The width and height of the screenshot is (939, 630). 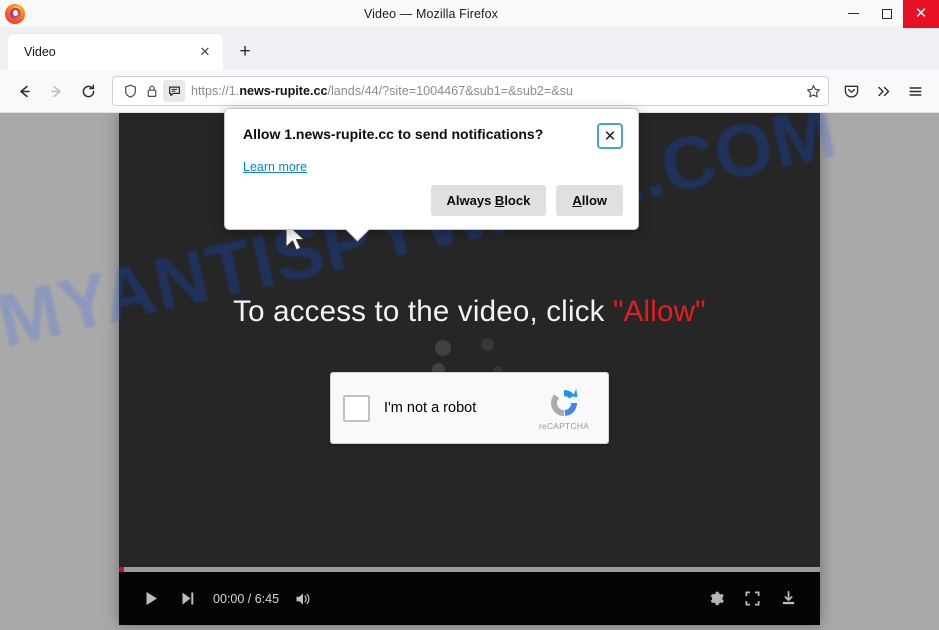 What do you see at coordinates (245, 52) in the screenshot?
I see `new-tab-button: +` at bounding box center [245, 52].